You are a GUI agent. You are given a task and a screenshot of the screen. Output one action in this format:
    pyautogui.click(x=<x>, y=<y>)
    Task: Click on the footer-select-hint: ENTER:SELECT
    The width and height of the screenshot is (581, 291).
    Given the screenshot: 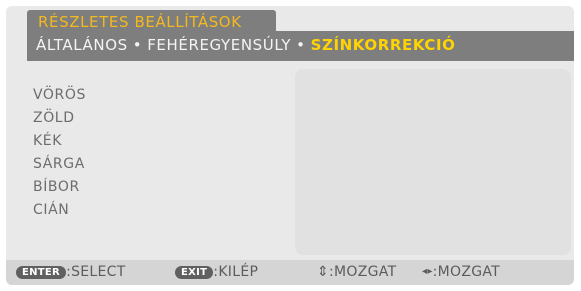 What is the action you would take?
    pyautogui.click(x=71, y=272)
    